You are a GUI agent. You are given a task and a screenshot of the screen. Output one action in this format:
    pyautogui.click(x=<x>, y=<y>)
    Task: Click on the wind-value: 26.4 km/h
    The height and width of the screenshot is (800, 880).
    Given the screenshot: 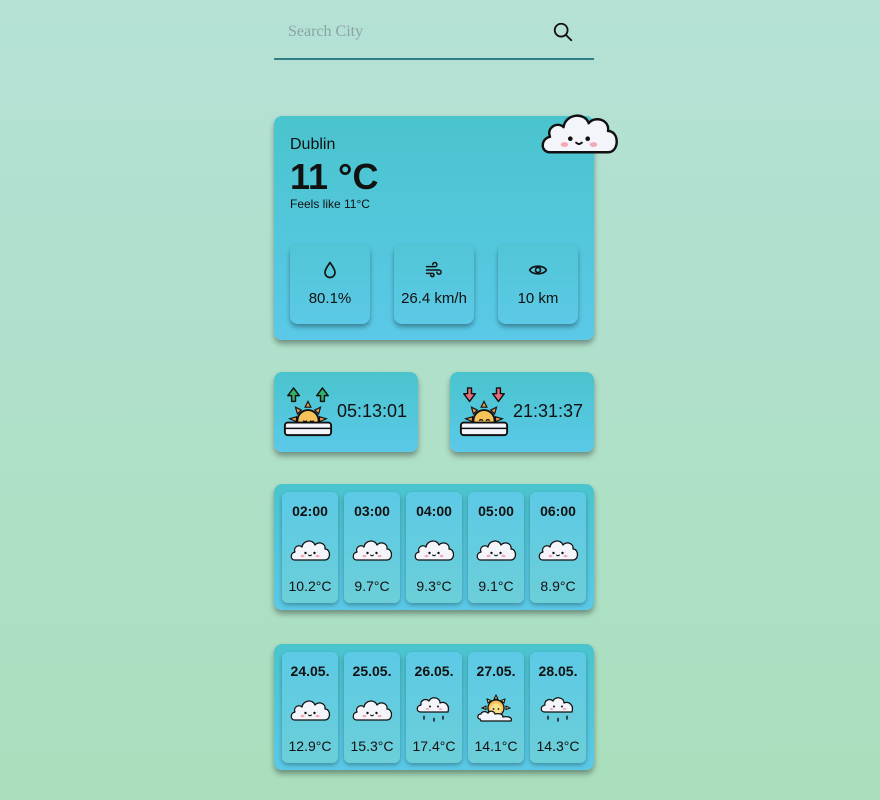 What is the action you would take?
    pyautogui.click(x=434, y=298)
    